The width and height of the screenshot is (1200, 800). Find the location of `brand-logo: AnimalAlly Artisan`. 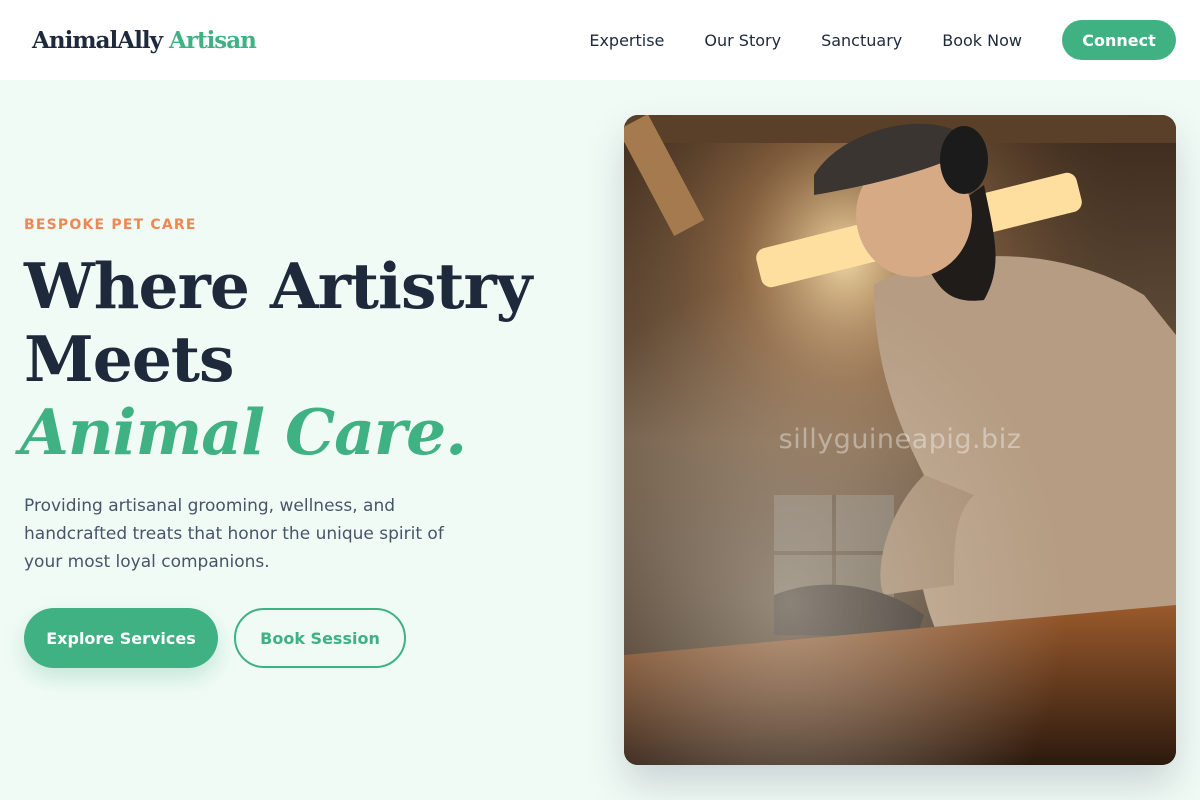

brand-logo: AnimalAlly Artisan is located at coordinates (144, 40).